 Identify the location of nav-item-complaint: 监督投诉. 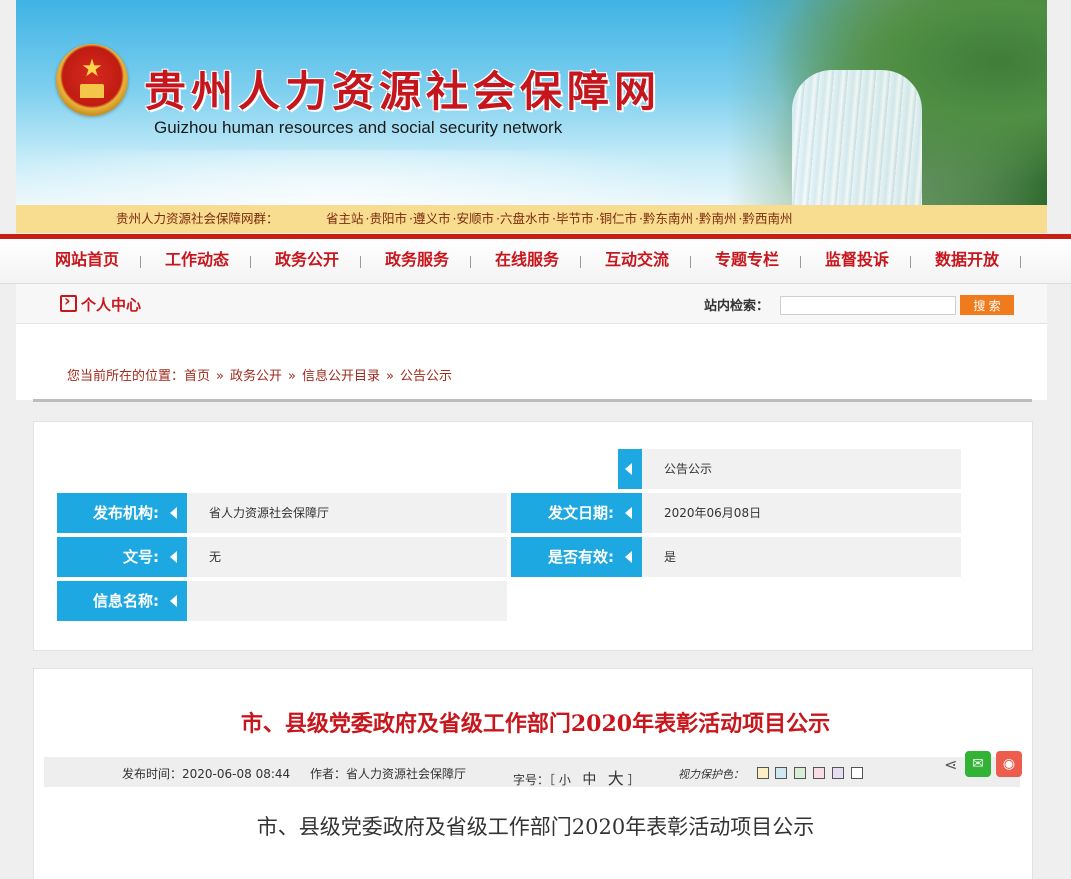
(857, 261).